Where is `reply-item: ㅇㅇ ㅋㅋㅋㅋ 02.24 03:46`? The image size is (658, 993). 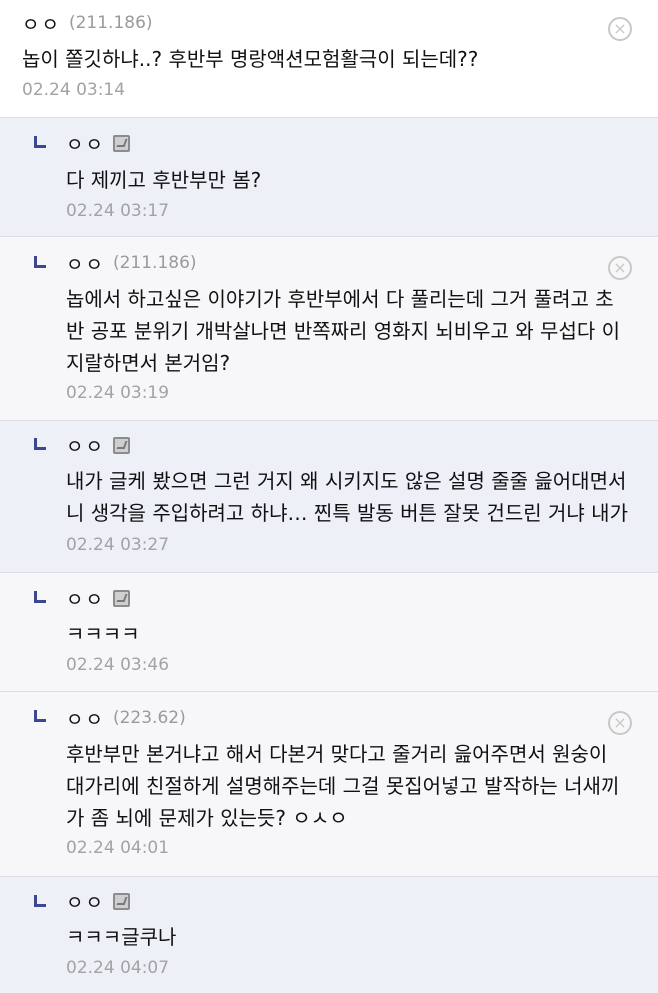 reply-item: ㅇㅇ ㅋㅋㅋㅋ 02.24 03:46 is located at coordinates (329, 632).